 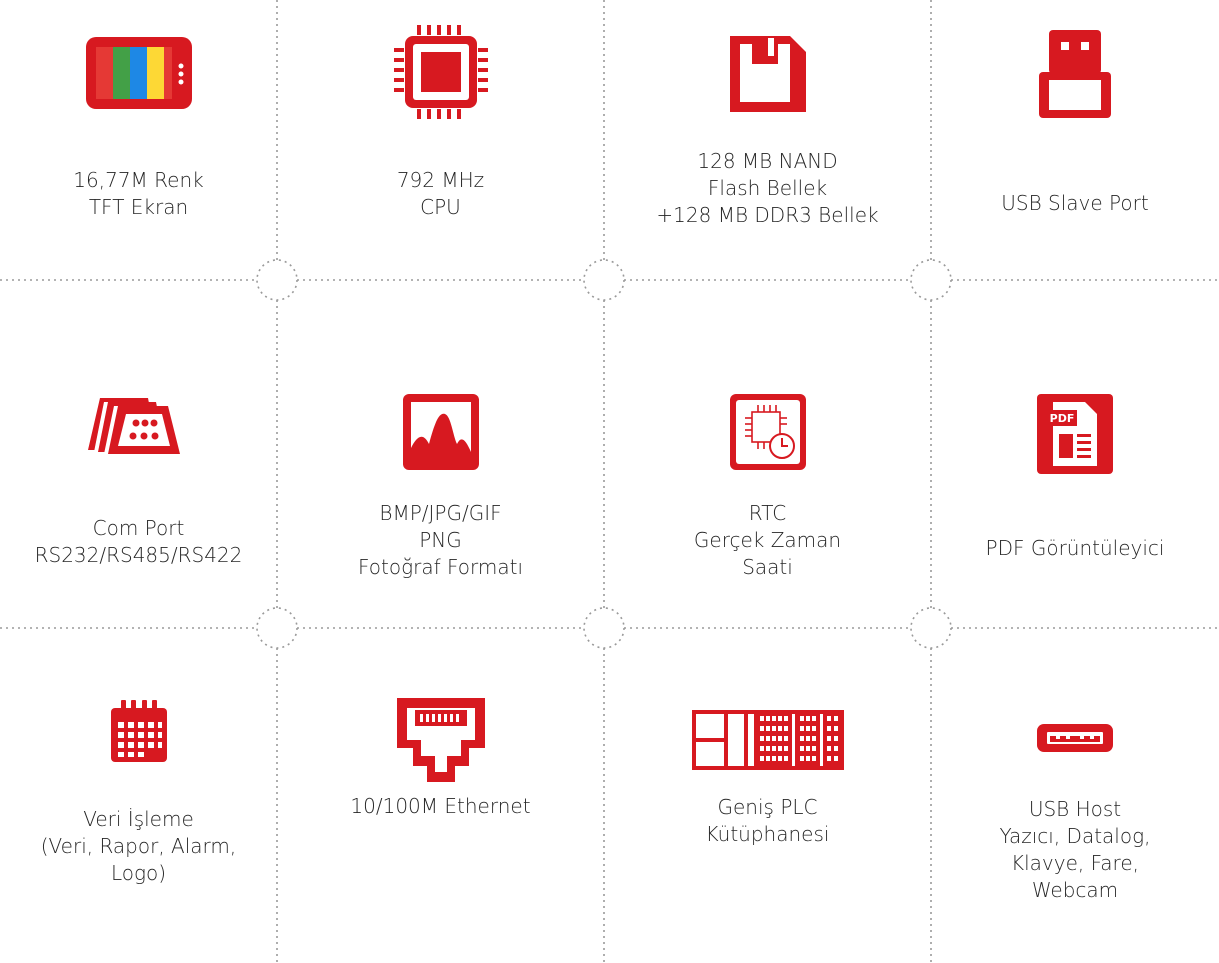 I want to click on feature-label-line: TFT Ekran, so click(x=138, y=207).